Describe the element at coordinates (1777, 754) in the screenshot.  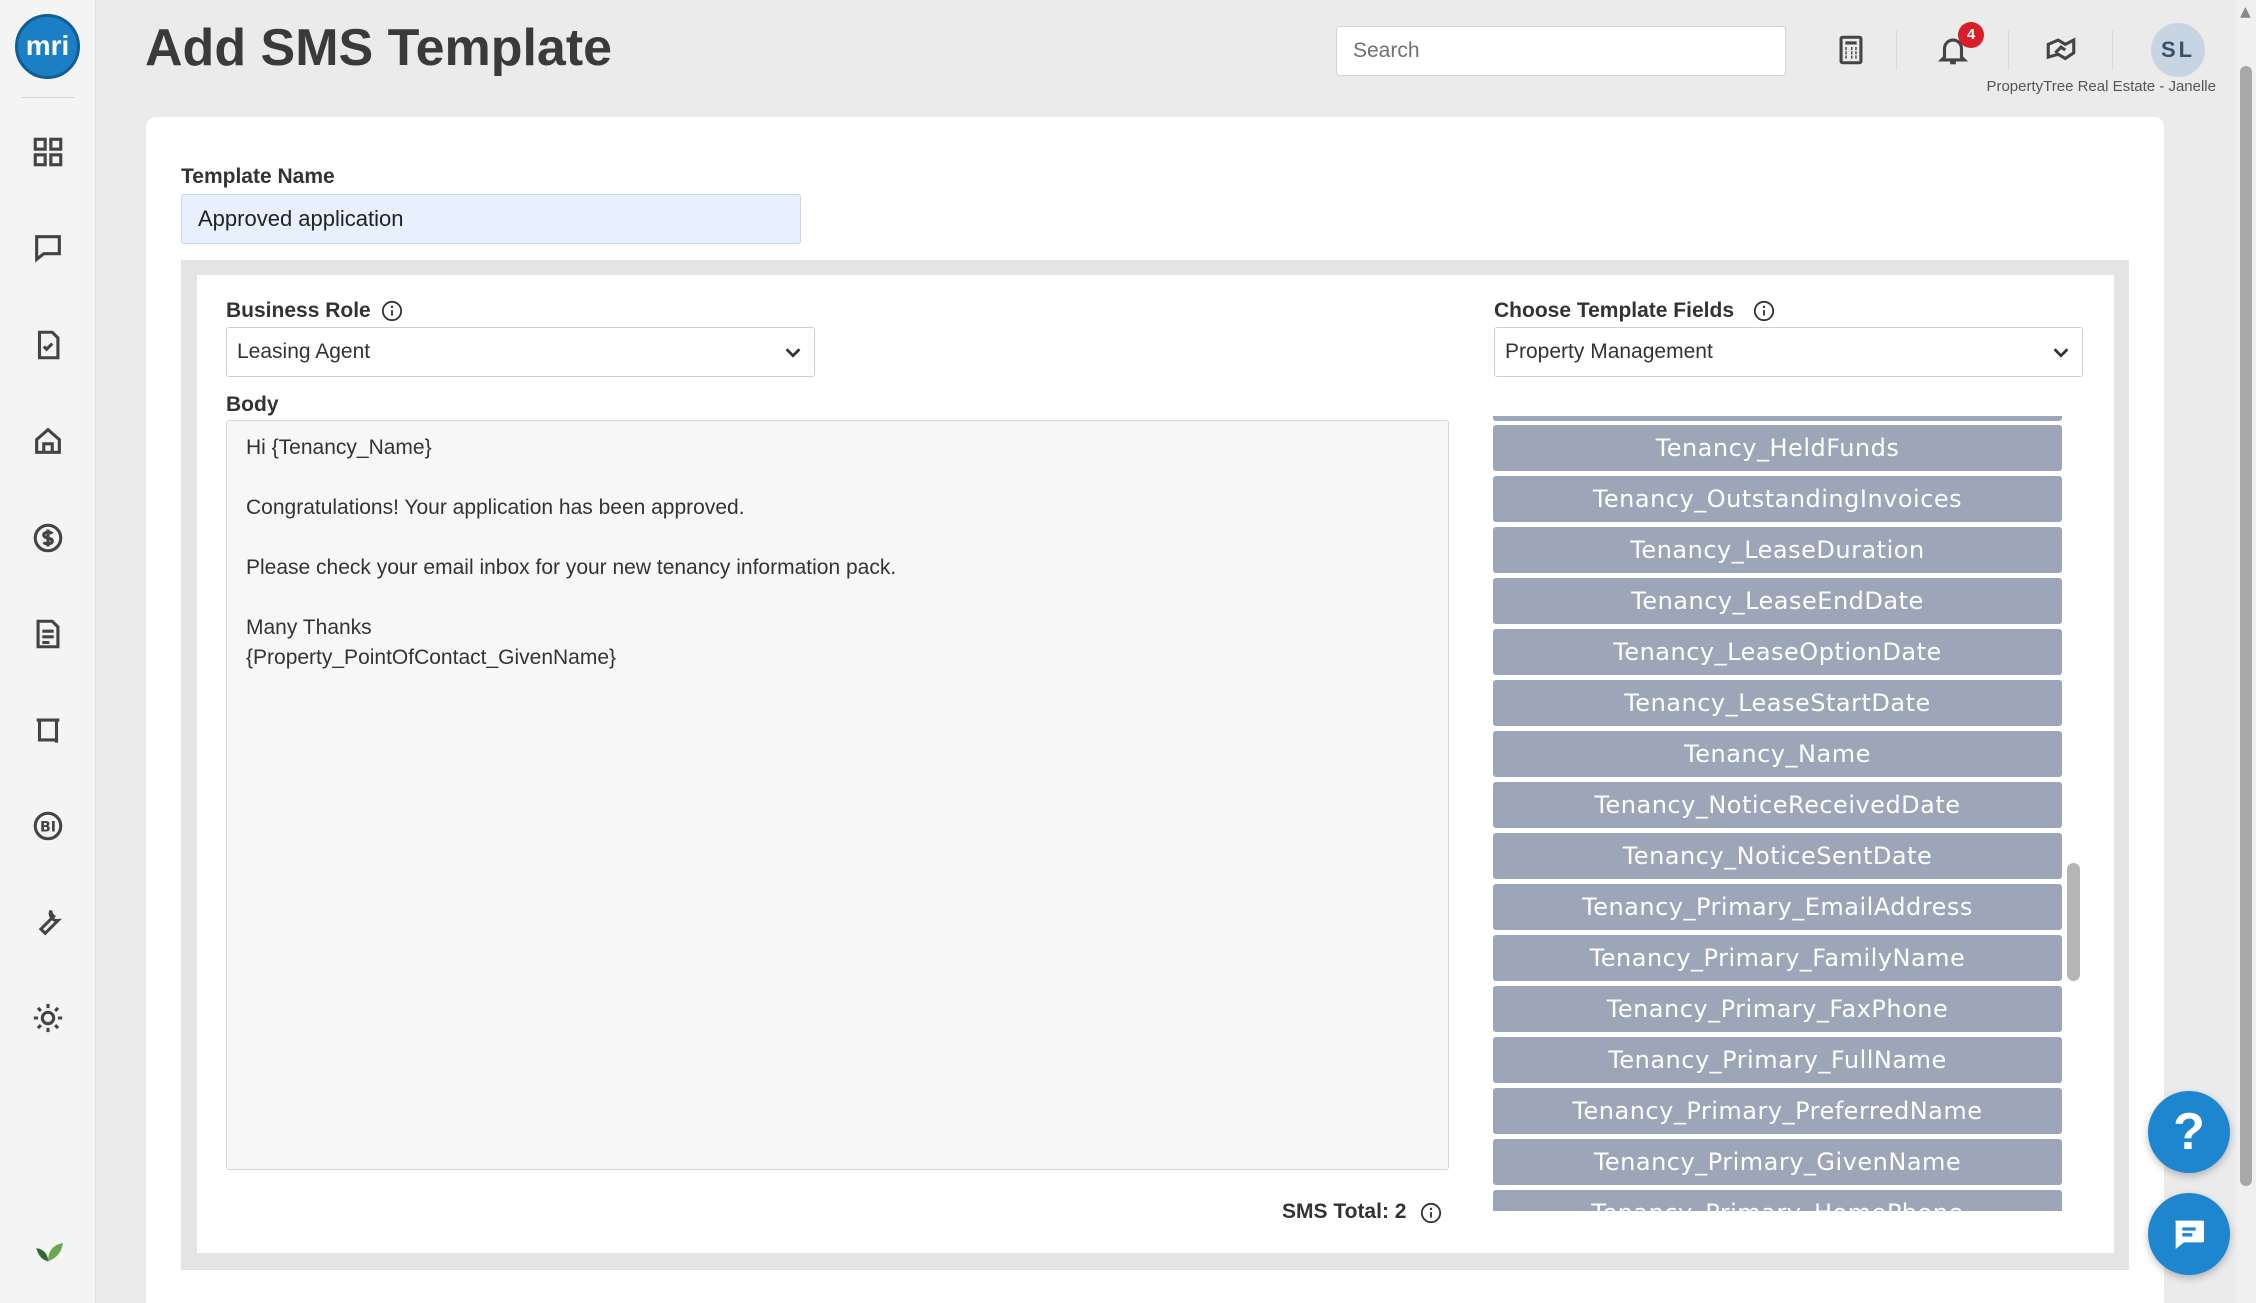
I see `field-button: Tenancy_Name` at that location.